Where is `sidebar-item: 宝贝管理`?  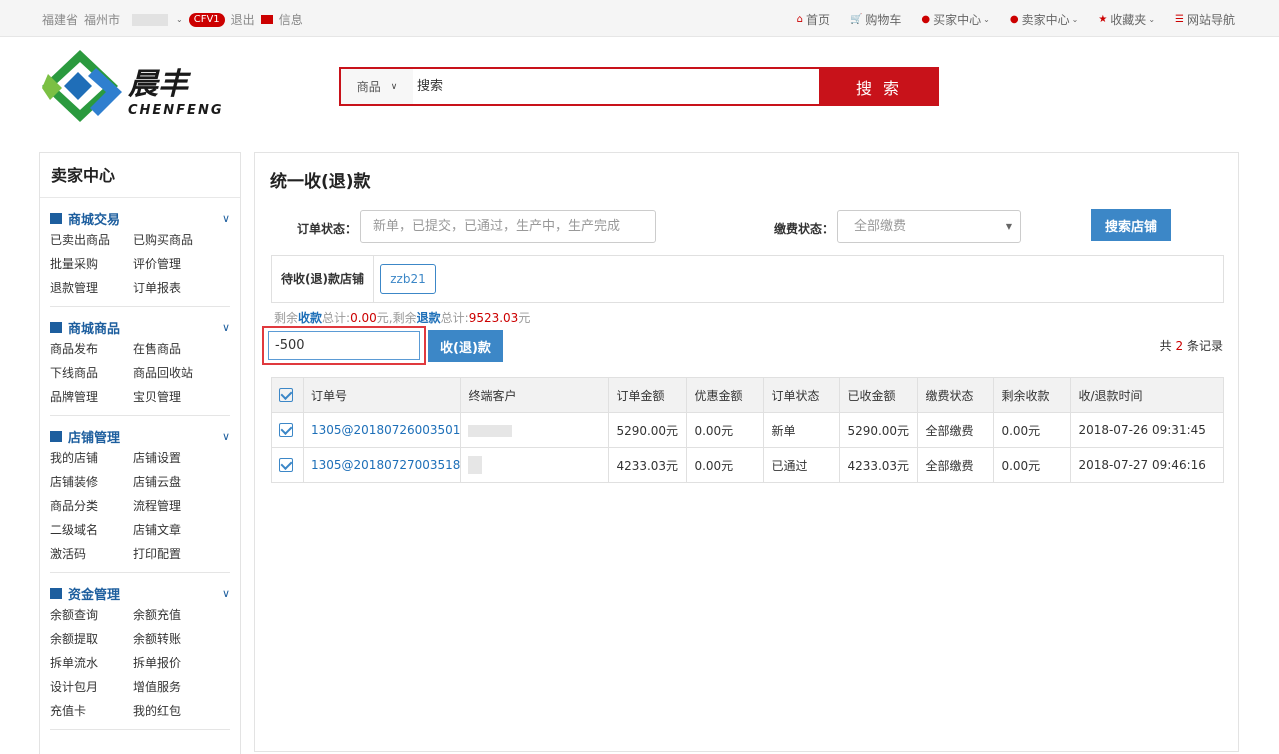
sidebar-item: 宝贝管理 is located at coordinates (174, 397).